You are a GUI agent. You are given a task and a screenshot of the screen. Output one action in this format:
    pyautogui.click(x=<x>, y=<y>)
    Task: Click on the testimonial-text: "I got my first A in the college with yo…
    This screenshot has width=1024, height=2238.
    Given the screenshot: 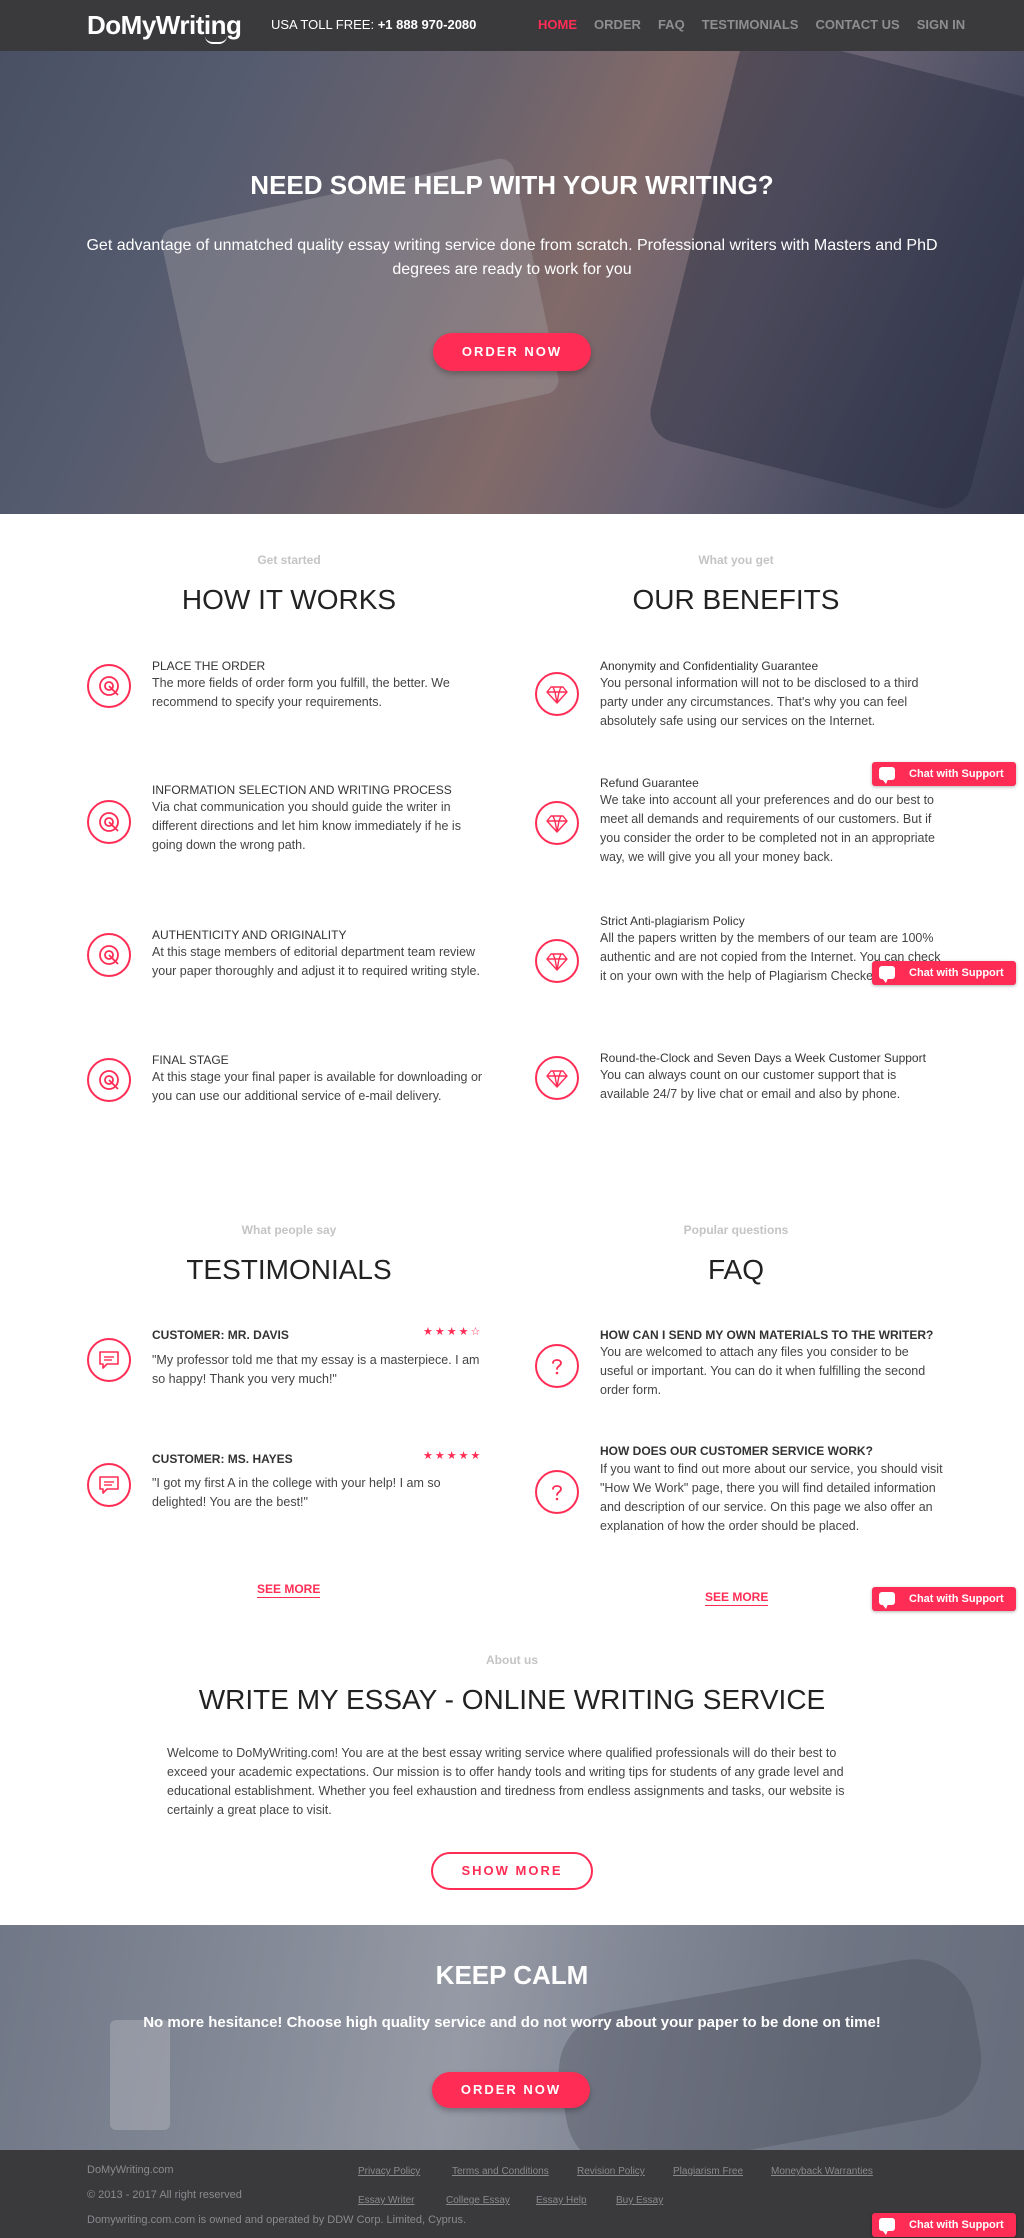 What is the action you would take?
    pyautogui.click(x=296, y=1492)
    